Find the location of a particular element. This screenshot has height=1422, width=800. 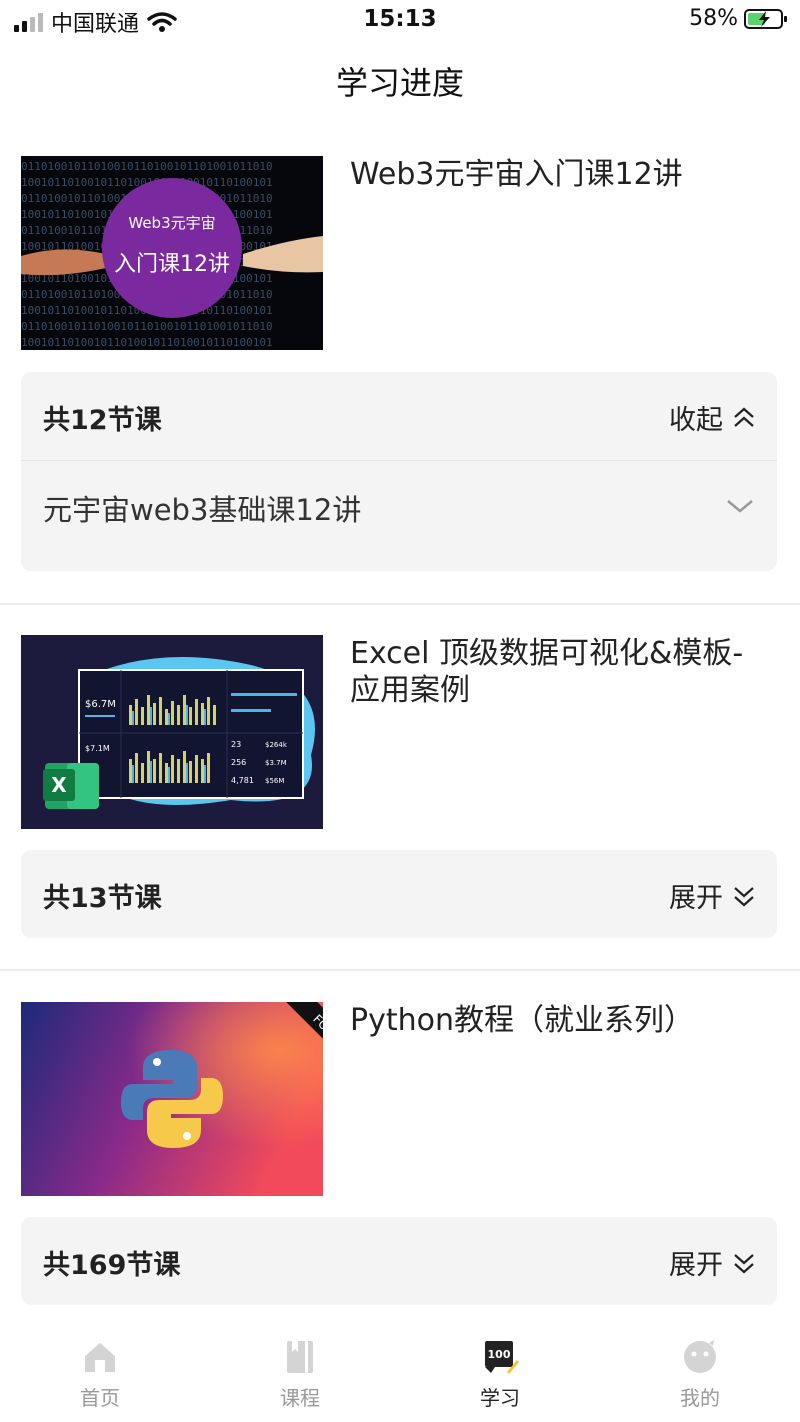

lesson-group-item: 元宇宙web3基础课12讲 is located at coordinates (399, 515).